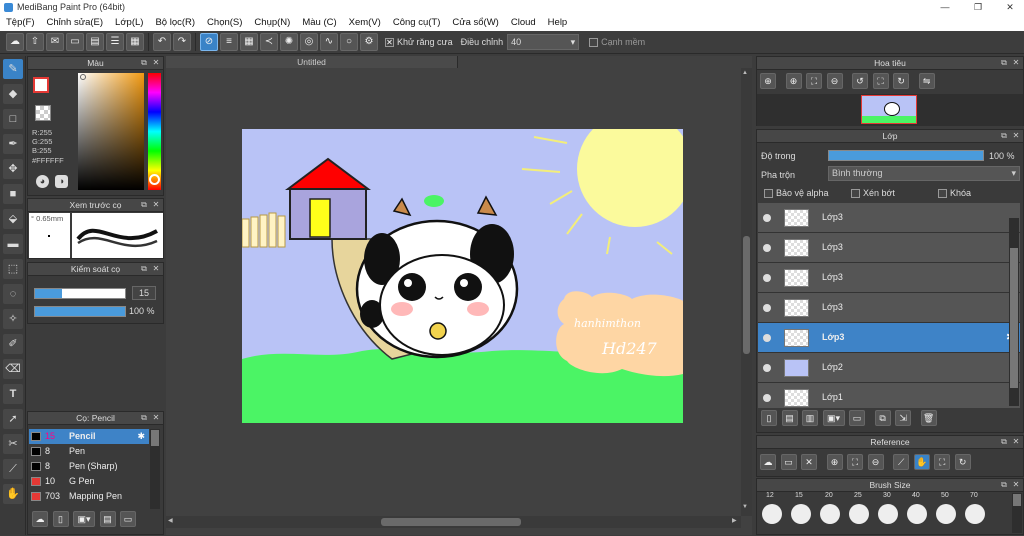 The width and height of the screenshot is (1024, 536). Describe the element at coordinates (60, 519) in the screenshot. I see `new-brush-icon: ▯` at that location.